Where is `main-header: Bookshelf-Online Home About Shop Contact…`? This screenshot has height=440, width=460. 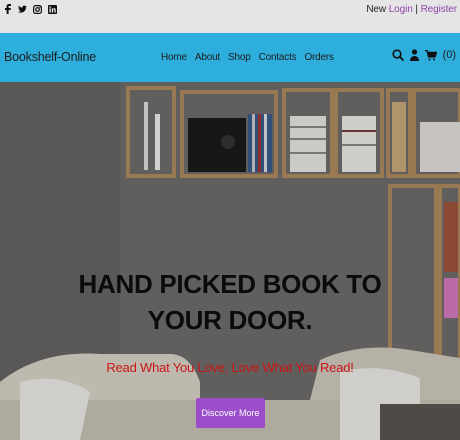
main-header: Bookshelf-Online Home About Shop Contact… is located at coordinates (230, 57).